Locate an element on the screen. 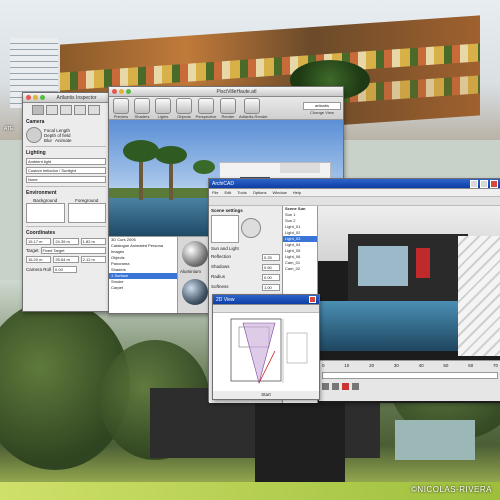 The height and width of the screenshot is (500, 500). animate-checkbox: Animate is located at coordinates (63, 140).